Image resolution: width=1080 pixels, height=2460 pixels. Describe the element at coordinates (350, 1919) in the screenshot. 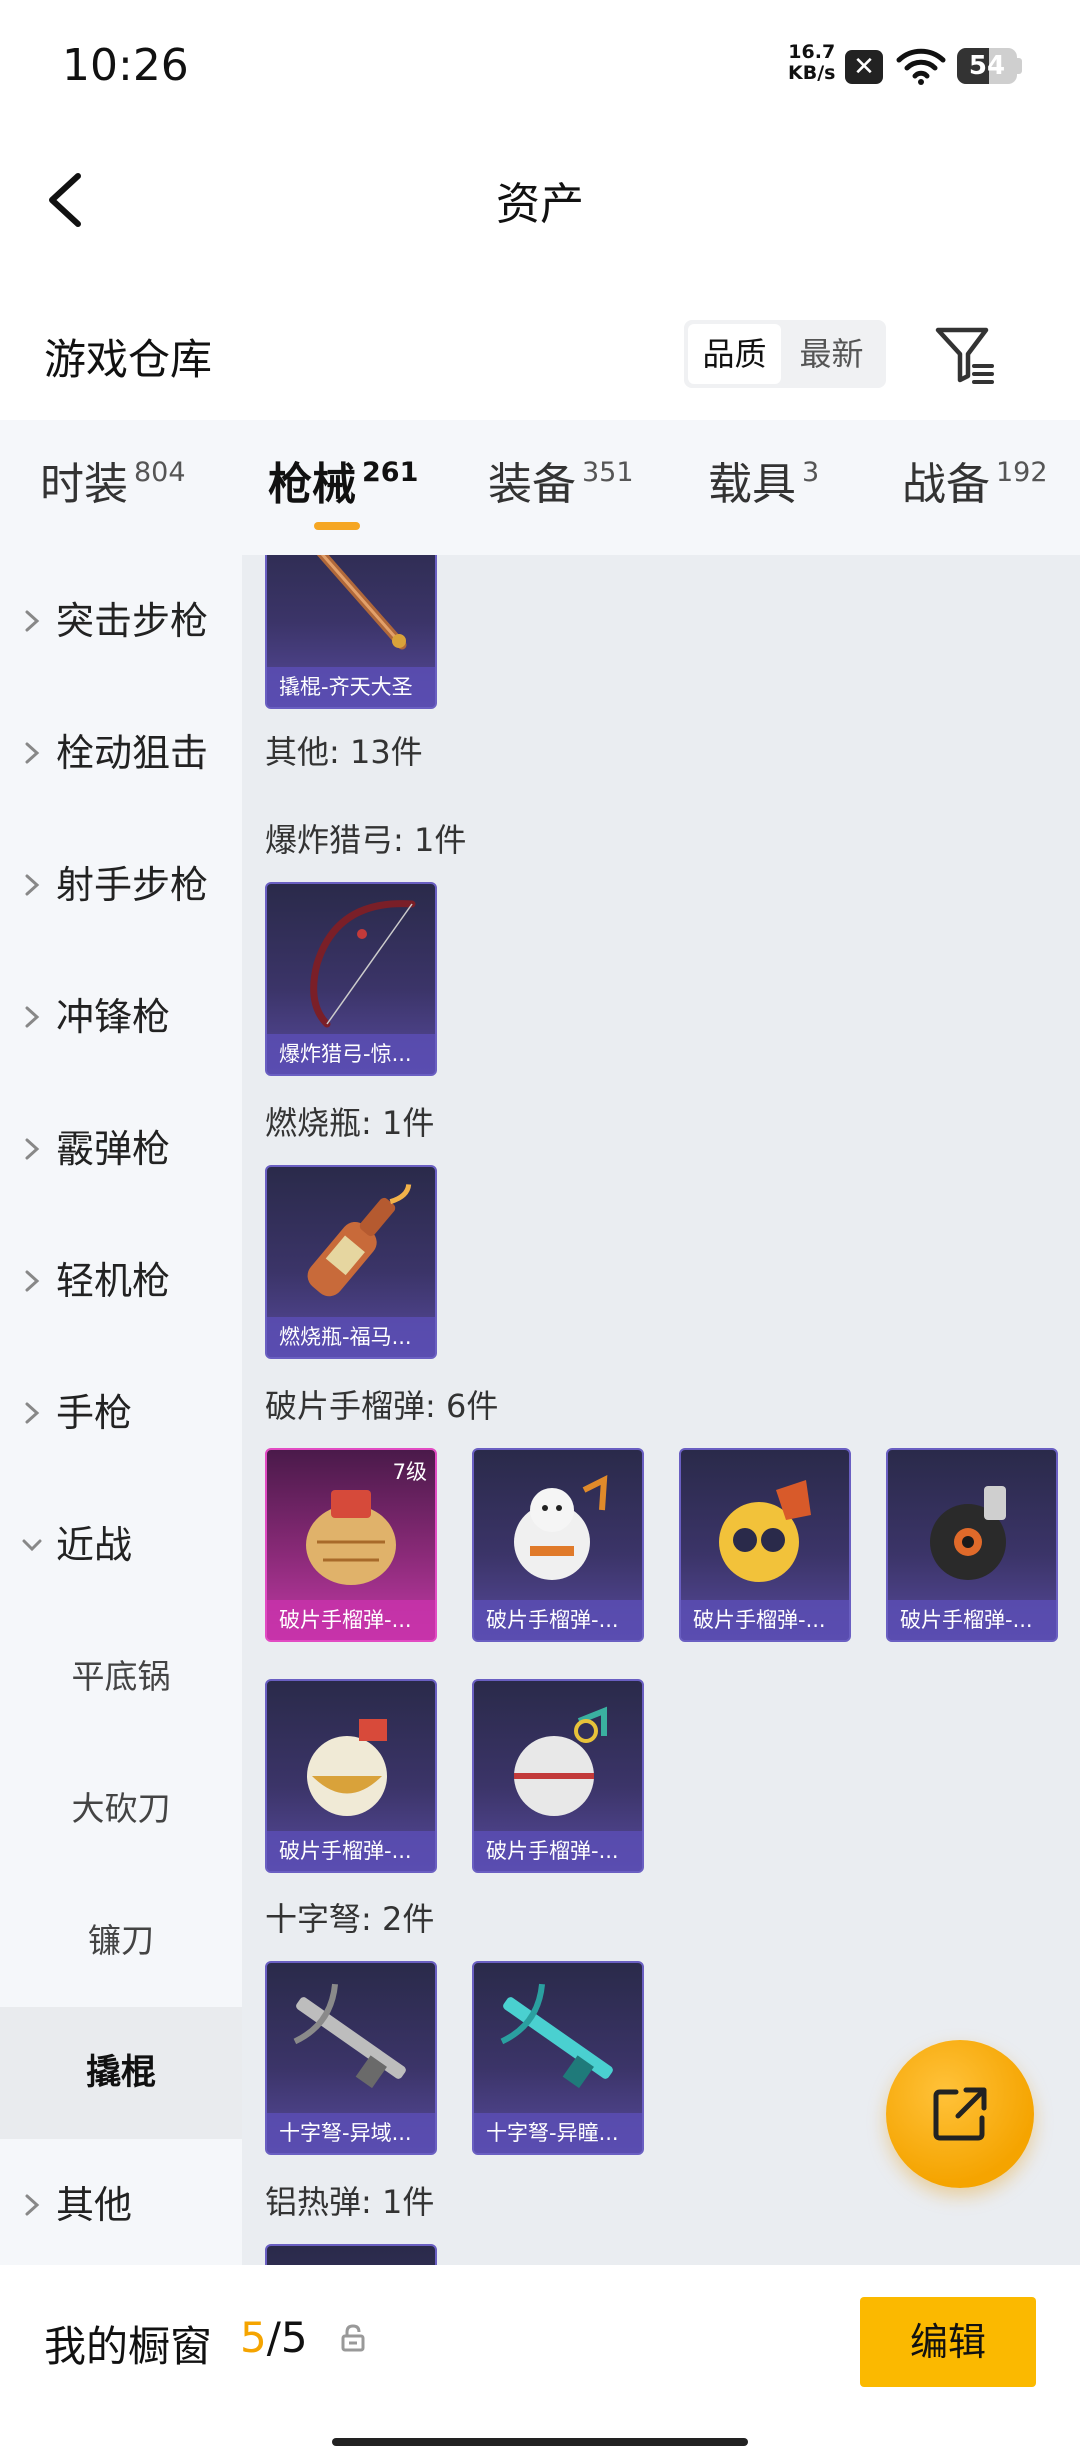

I see `group-label-crossbow: 十字弩: 2件` at that location.